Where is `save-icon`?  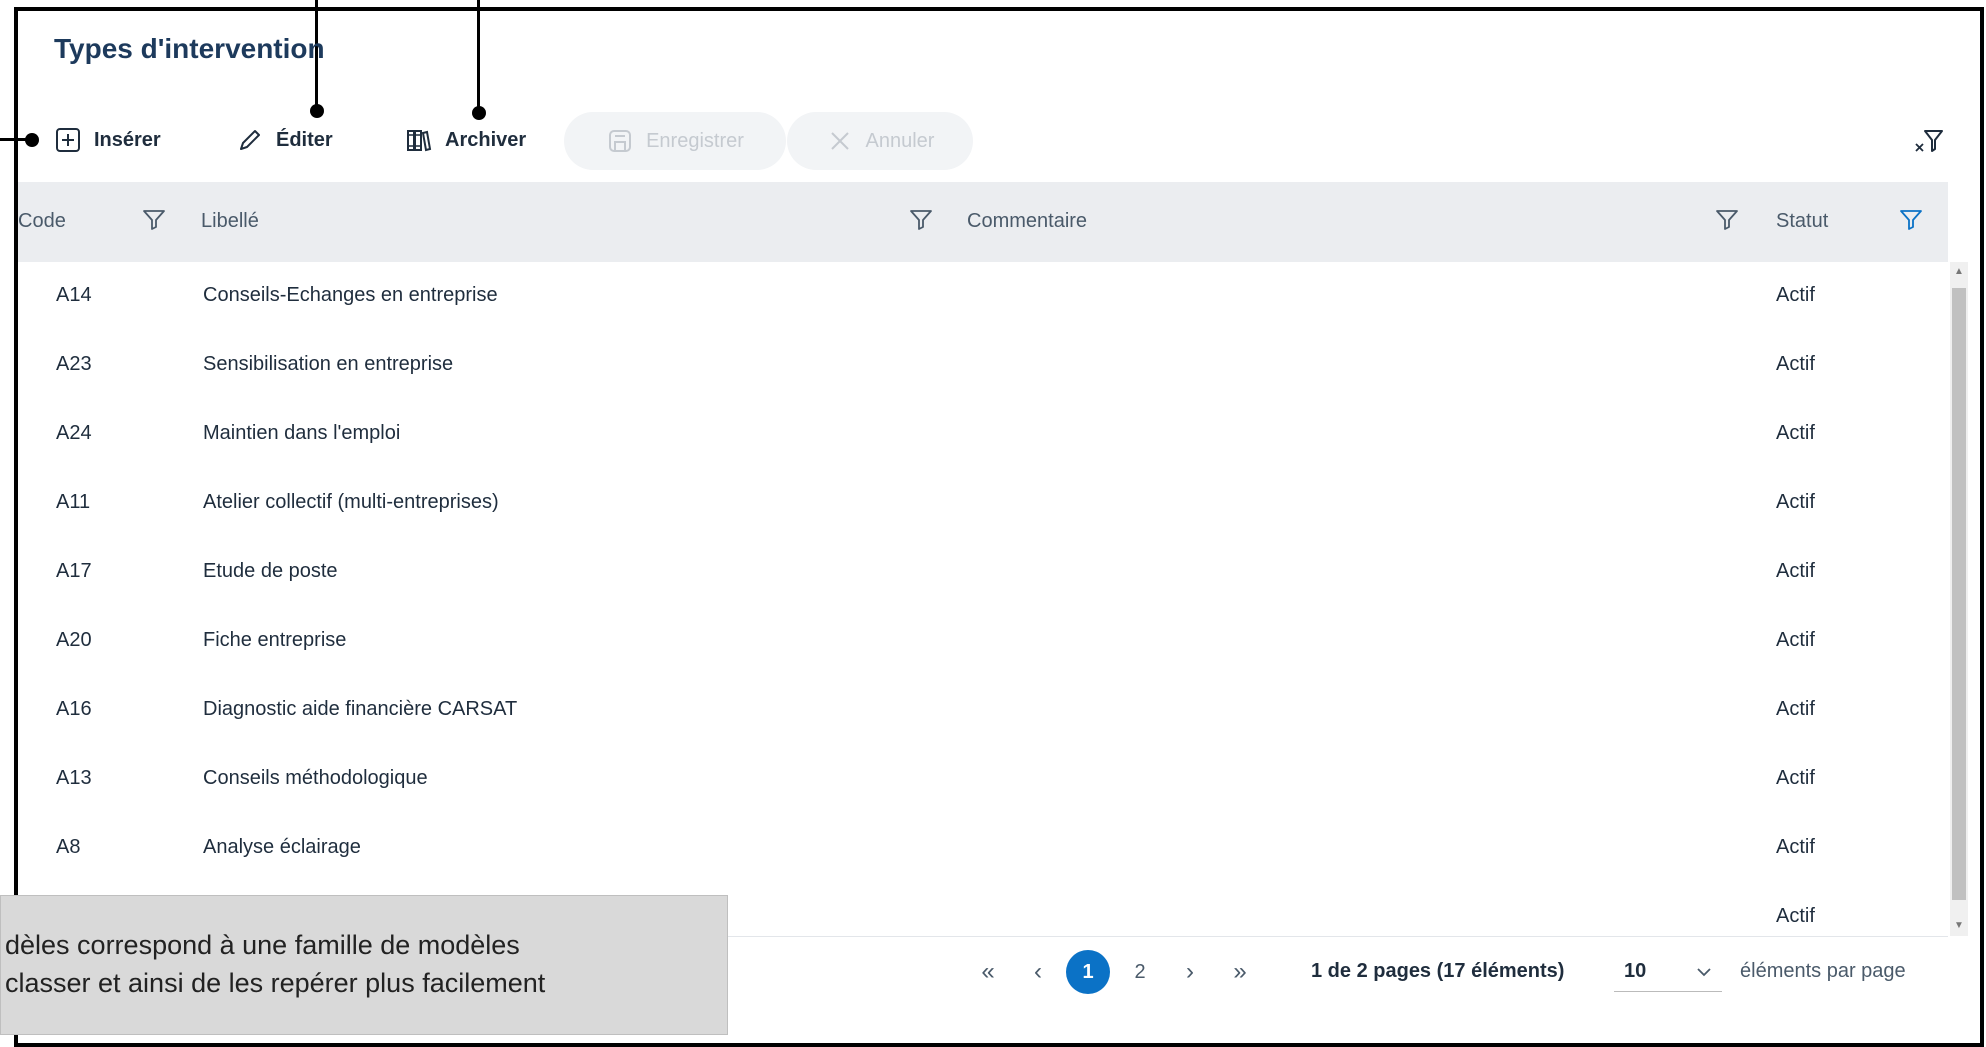
save-icon is located at coordinates (620, 141).